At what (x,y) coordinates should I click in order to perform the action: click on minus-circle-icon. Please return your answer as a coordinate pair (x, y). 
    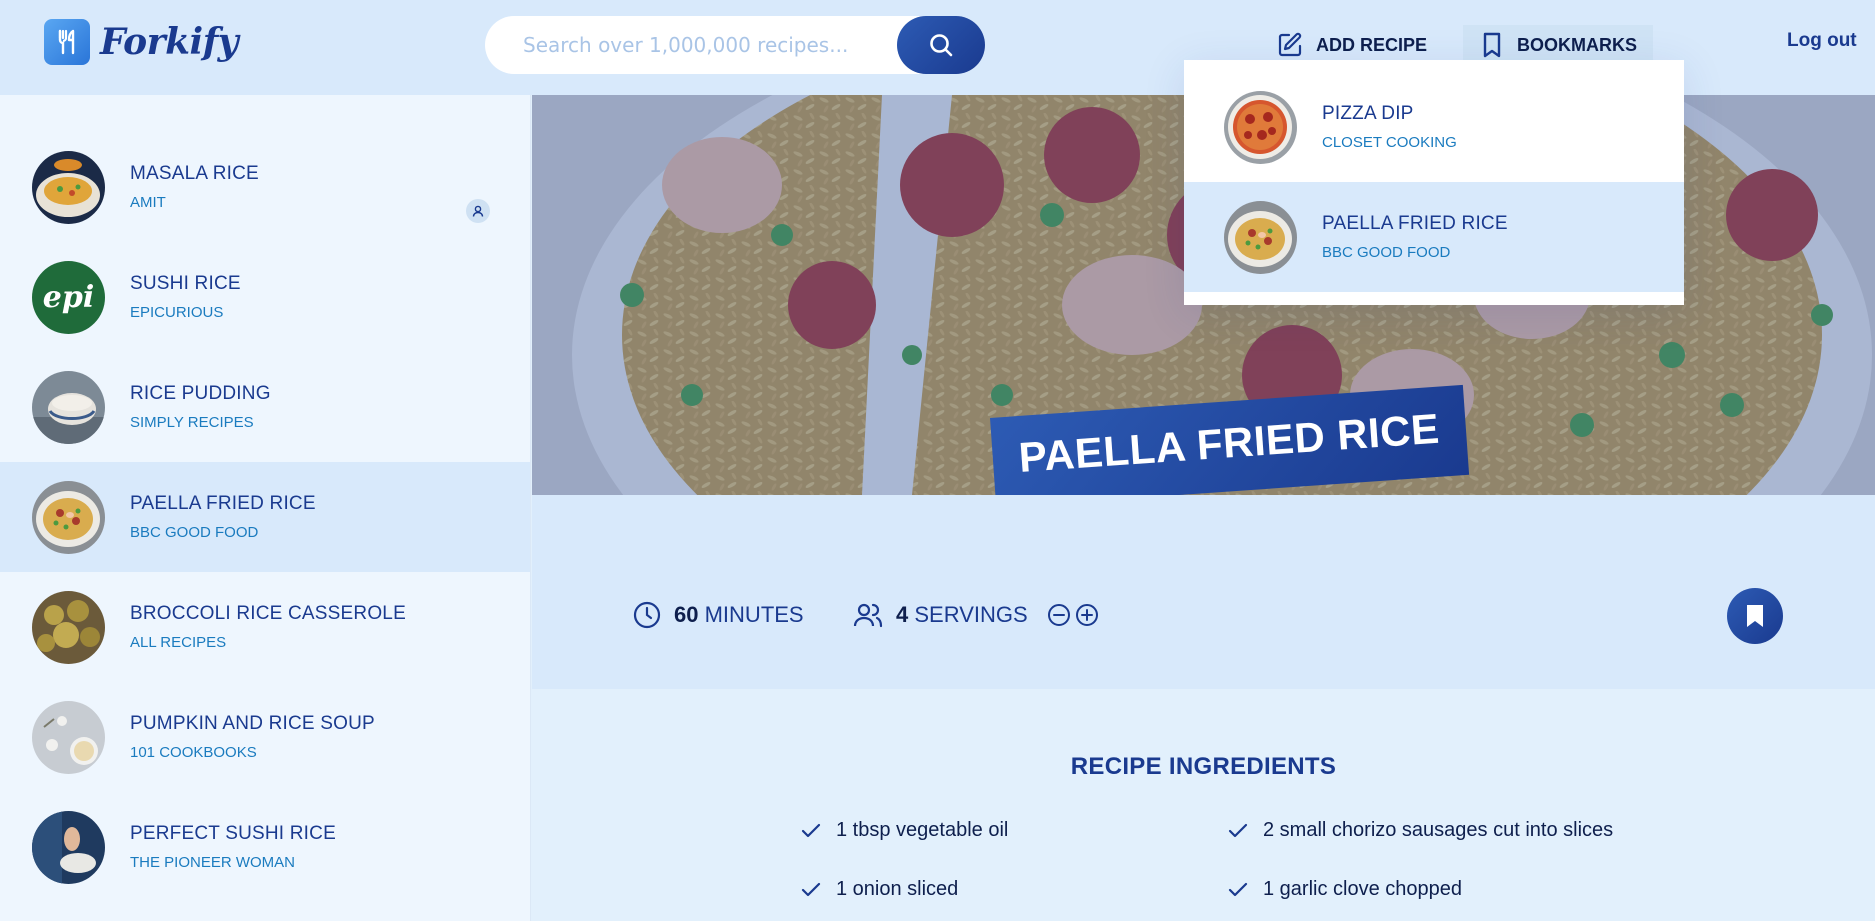
    Looking at the image, I should click on (1058, 615).